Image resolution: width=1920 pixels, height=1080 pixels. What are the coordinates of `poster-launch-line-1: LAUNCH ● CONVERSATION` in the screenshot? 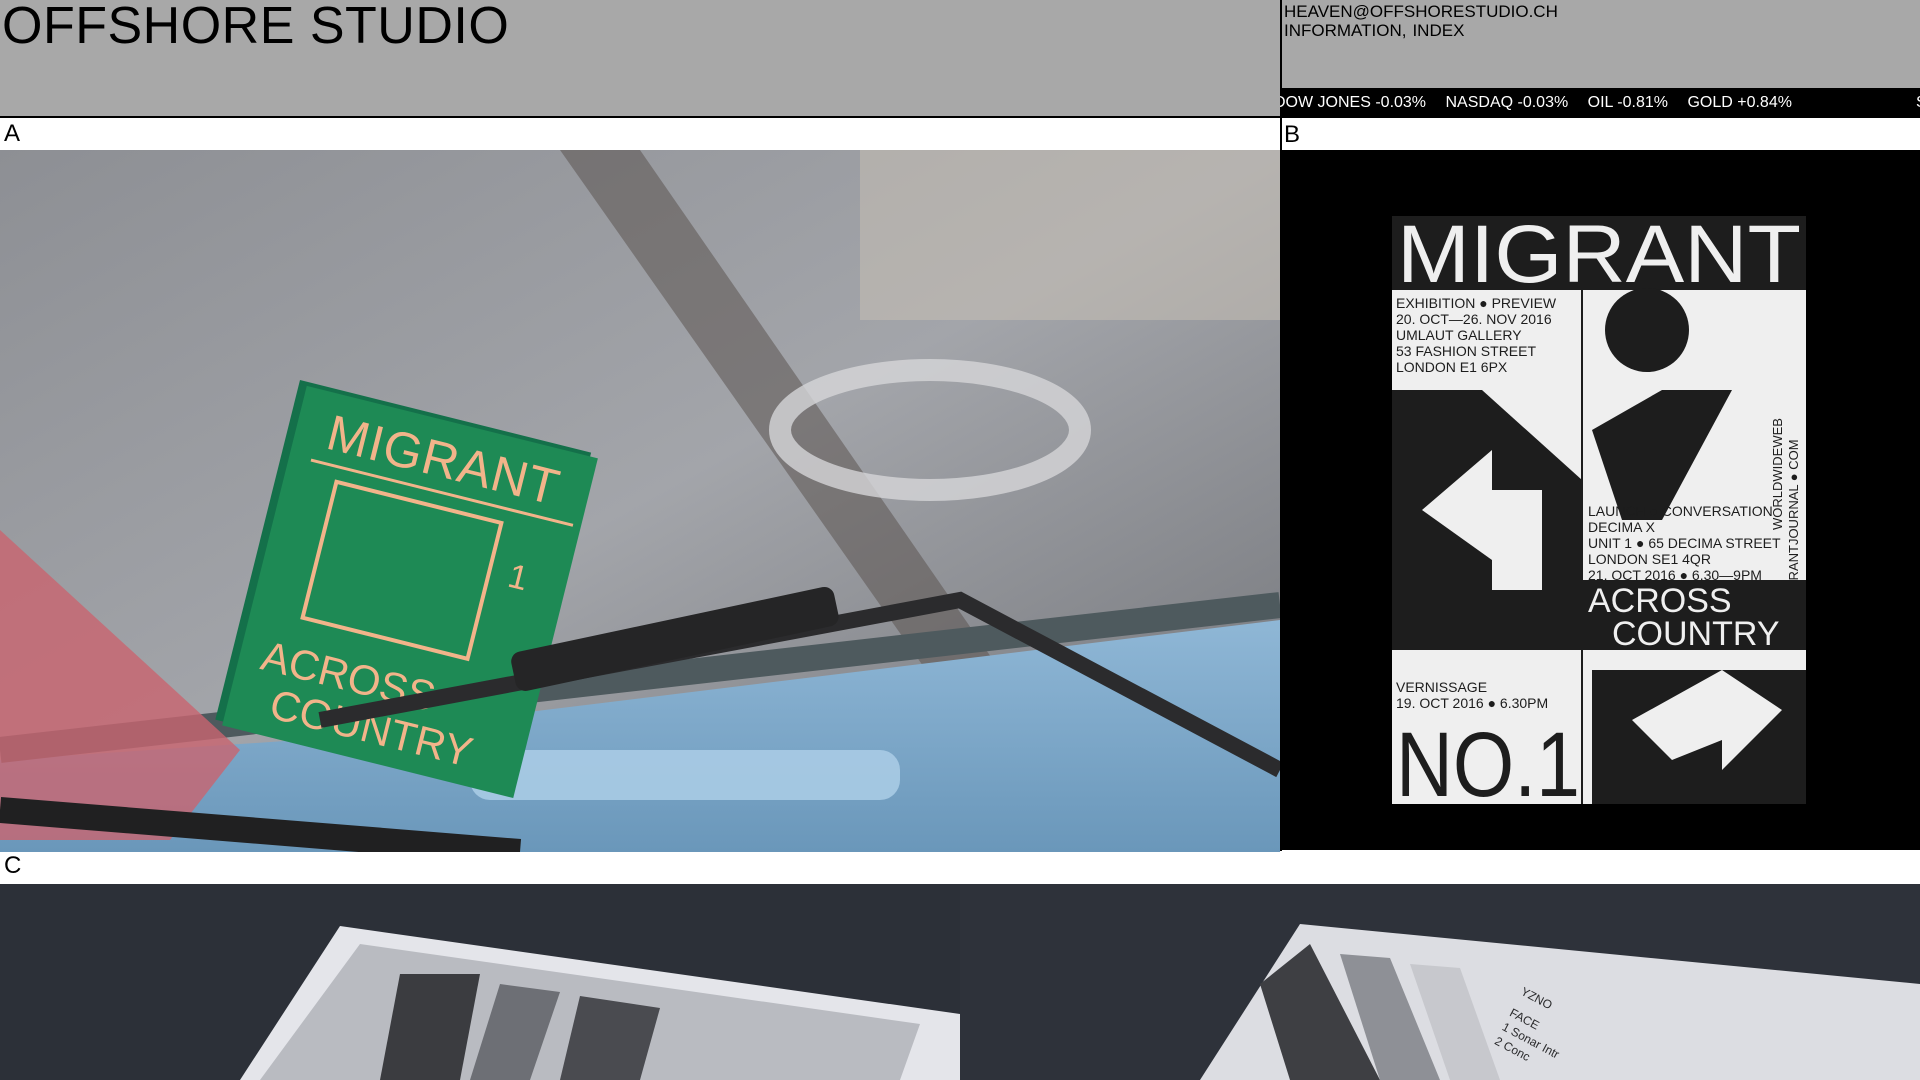 It's located at (1680, 511).